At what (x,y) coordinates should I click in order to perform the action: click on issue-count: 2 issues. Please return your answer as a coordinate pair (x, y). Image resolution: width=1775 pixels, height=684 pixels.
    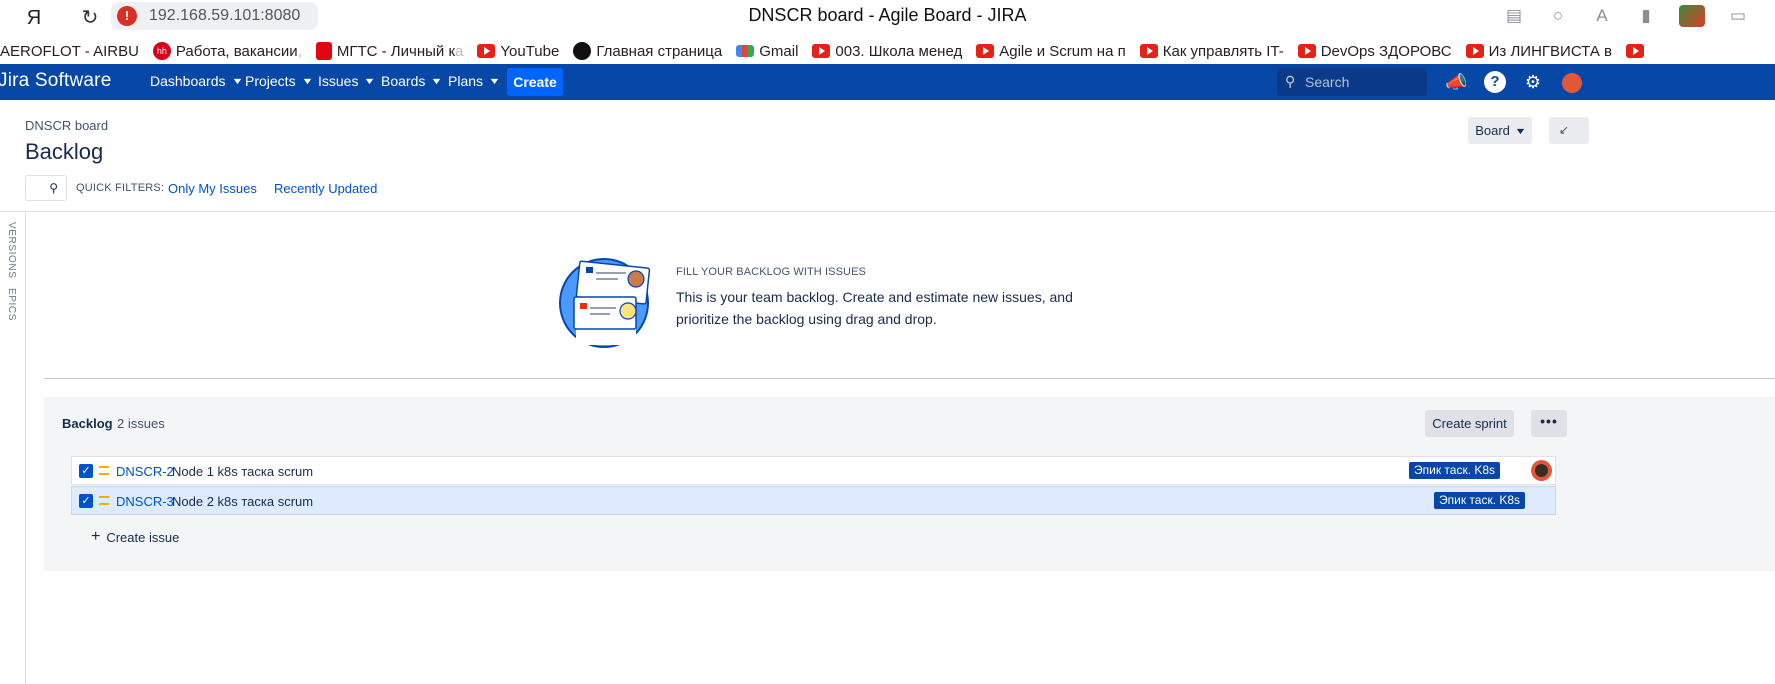
    Looking at the image, I should click on (141, 423).